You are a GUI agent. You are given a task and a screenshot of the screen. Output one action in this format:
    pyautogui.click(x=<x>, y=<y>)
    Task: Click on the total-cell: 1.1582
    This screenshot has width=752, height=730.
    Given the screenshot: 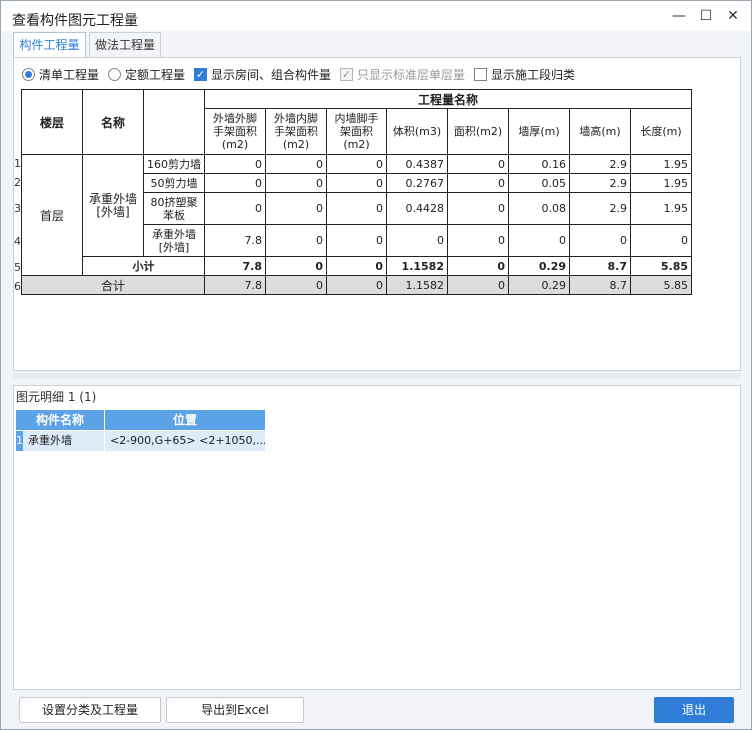 What is the action you would take?
    pyautogui.click(x=417, y=285)
    